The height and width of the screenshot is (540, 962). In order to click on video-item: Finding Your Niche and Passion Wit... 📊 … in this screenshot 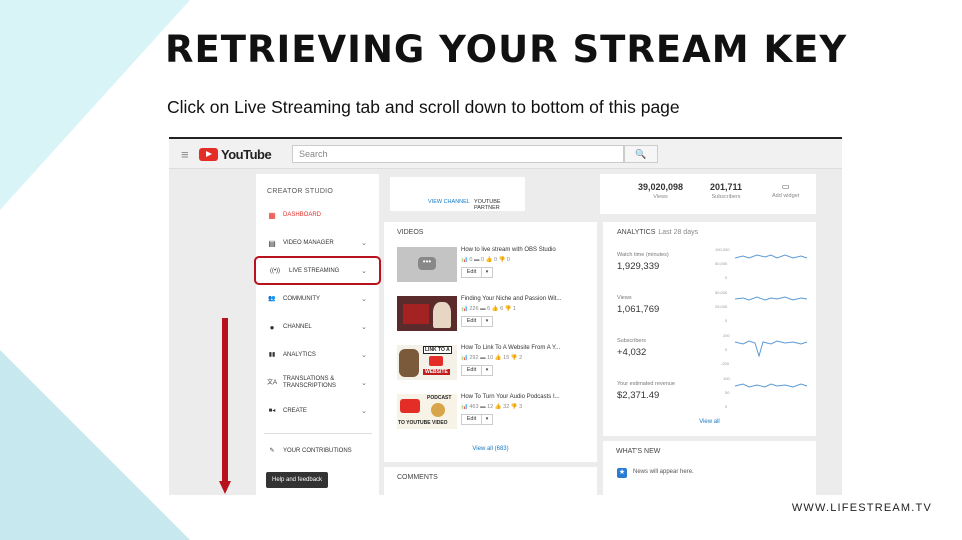, I will do `click(494, 318)`.